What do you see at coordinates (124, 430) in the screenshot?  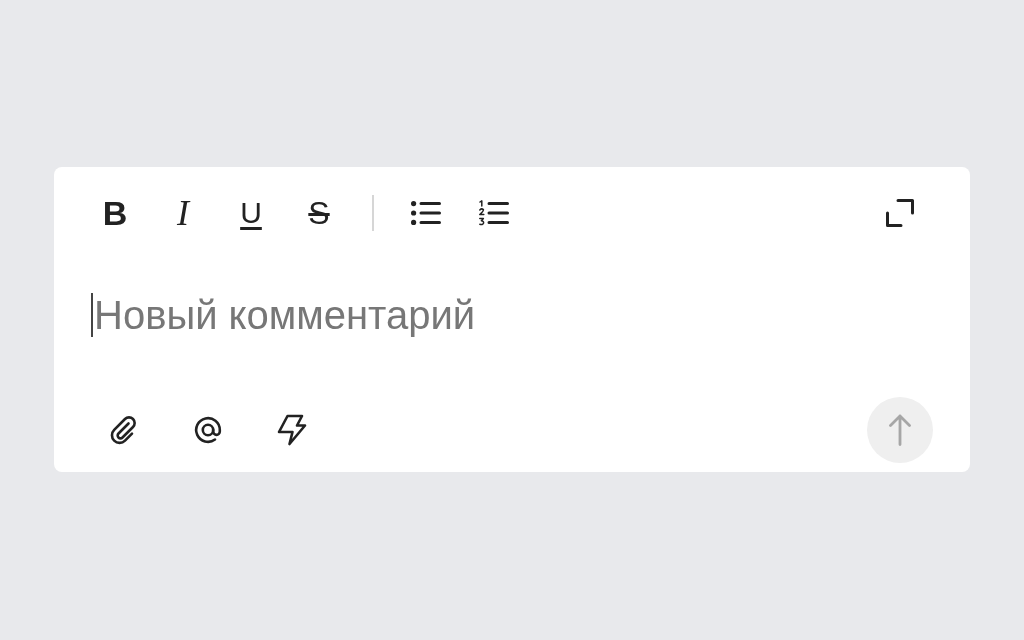 I see `paperclip-icon` at bounding box center [124, 430].